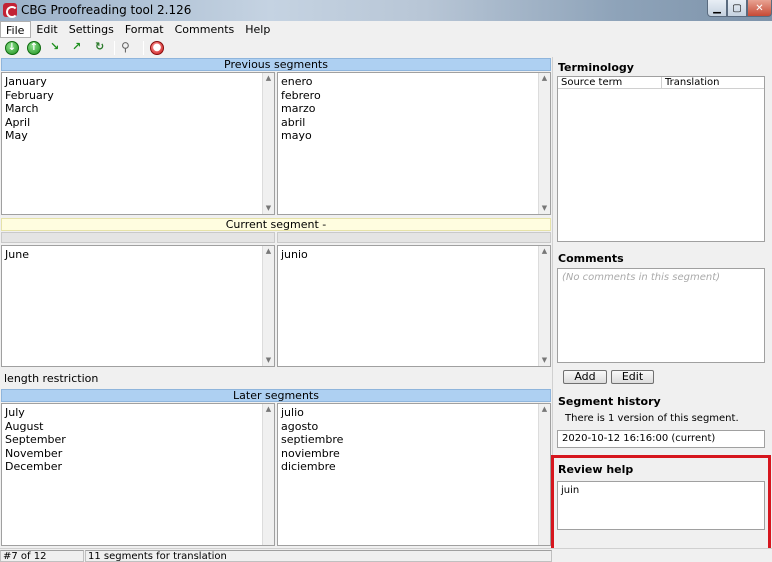  Describe the element at coordinates (138, 306) in the screenshot. I see `current-source-pane: June ▲ ▼` at that location.